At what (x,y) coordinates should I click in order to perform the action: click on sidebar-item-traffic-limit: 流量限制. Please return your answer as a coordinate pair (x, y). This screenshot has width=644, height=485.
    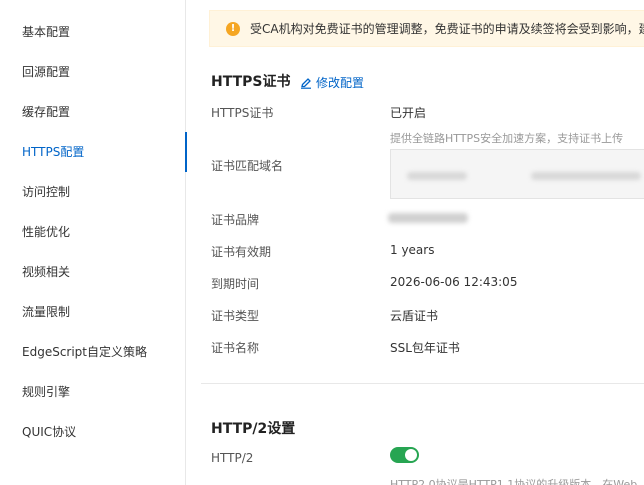
    Looking at the image, I should click on (93, 312).